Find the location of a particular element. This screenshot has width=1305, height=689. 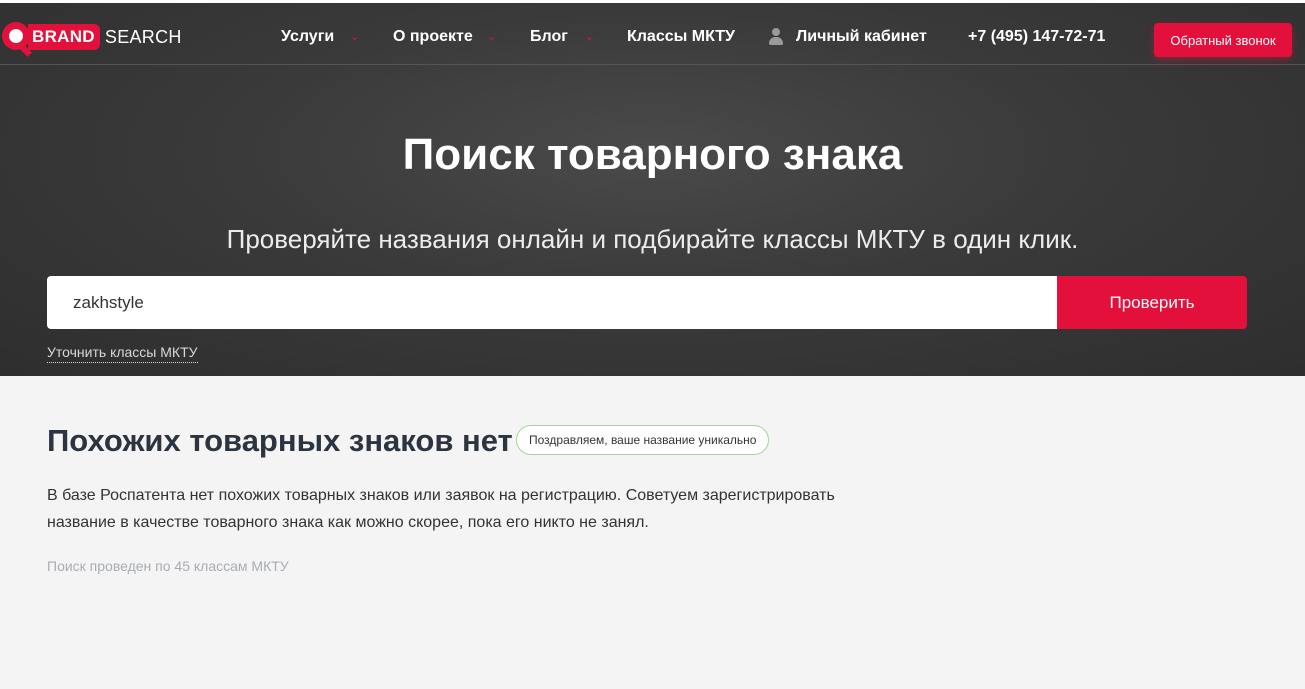

site-logo: BRAND SEARCH is located at coordinates (92, 38).